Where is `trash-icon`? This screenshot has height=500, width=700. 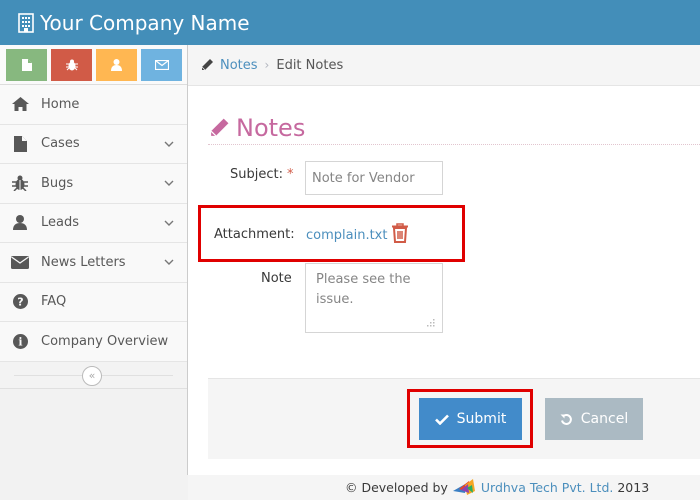
trash-icon is located at coordinates (400, 232).